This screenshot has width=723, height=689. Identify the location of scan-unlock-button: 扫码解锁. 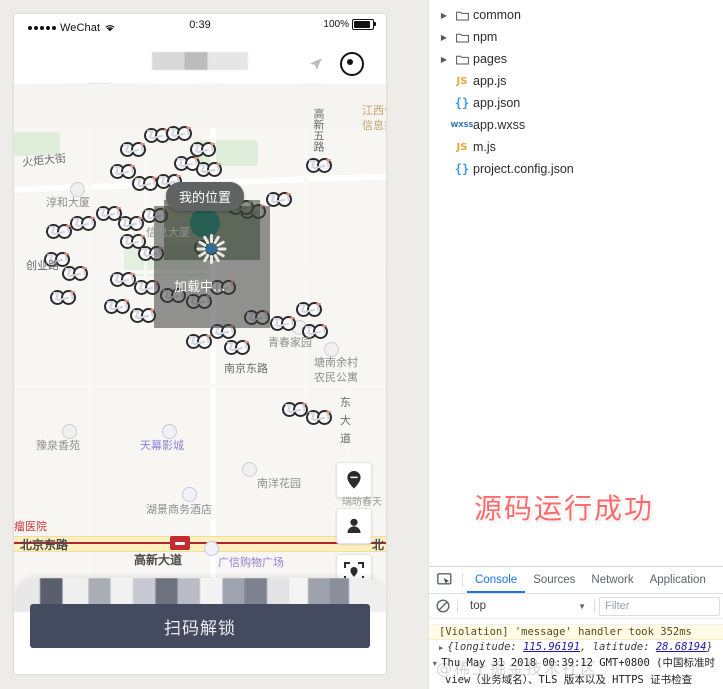
(200, 626).